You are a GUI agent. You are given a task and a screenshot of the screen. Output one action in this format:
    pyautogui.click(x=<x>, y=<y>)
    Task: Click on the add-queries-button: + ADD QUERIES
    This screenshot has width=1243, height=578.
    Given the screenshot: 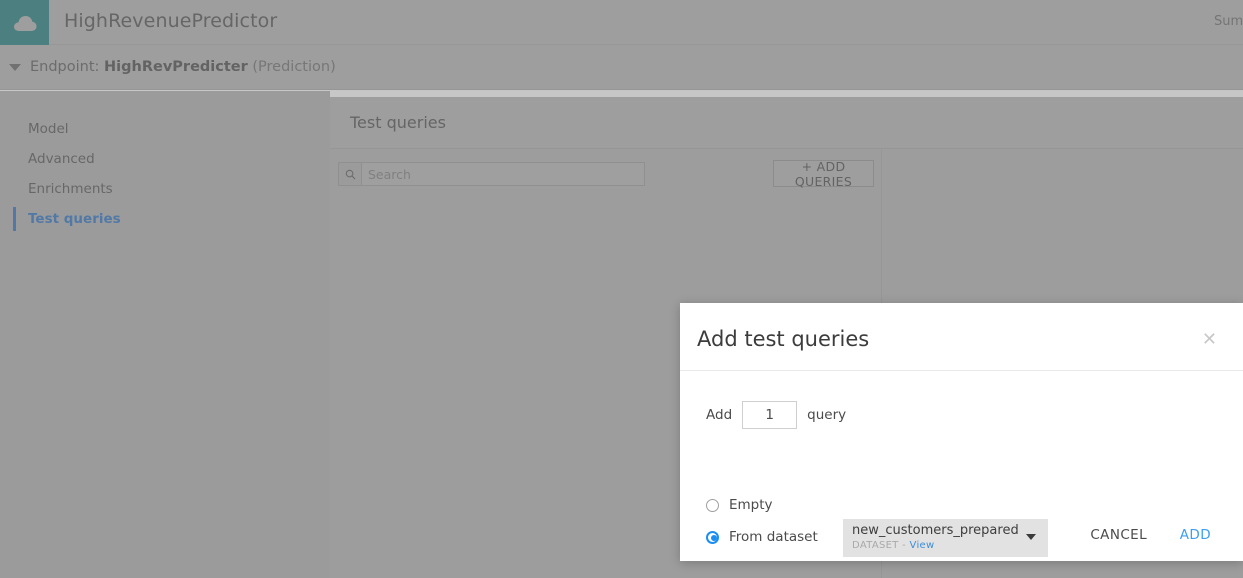 What is the action you would take?
    pyautogui.click(x=823, y=174)
    